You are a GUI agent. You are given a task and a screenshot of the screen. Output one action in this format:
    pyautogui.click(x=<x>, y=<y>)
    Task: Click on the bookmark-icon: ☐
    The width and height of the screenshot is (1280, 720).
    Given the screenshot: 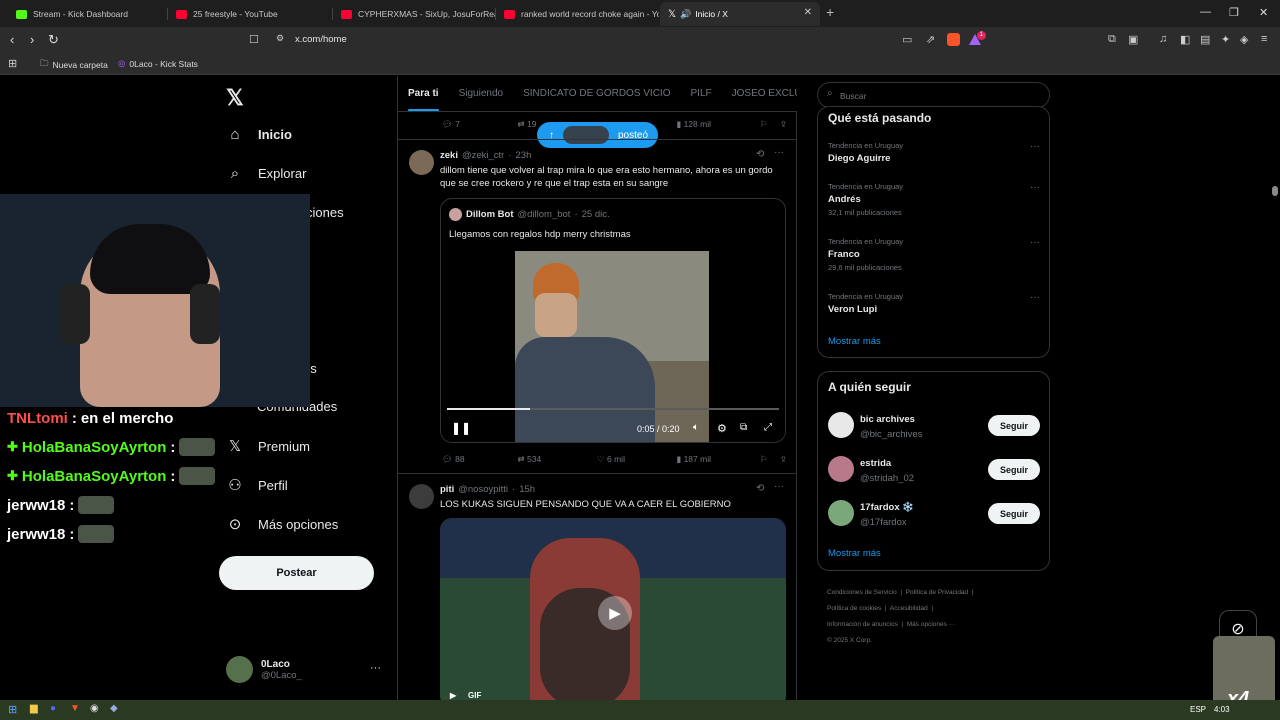 What is the action you would take?
    pyautogui.click(x=254, y=39)
    